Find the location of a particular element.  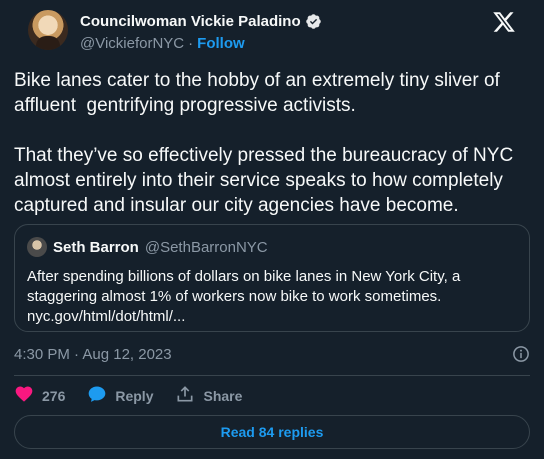

x-logo-icon is located at coordinates (504, 22).